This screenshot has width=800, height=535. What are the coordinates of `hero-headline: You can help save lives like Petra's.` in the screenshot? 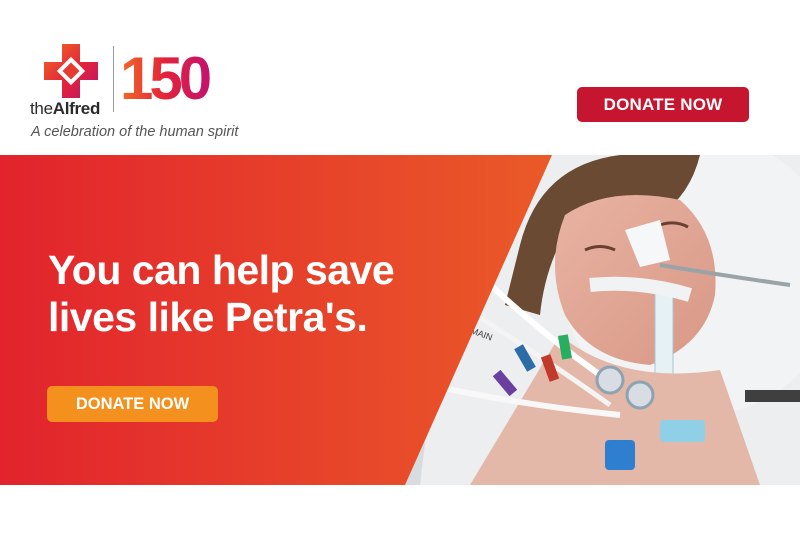 It's located at (248, 294).